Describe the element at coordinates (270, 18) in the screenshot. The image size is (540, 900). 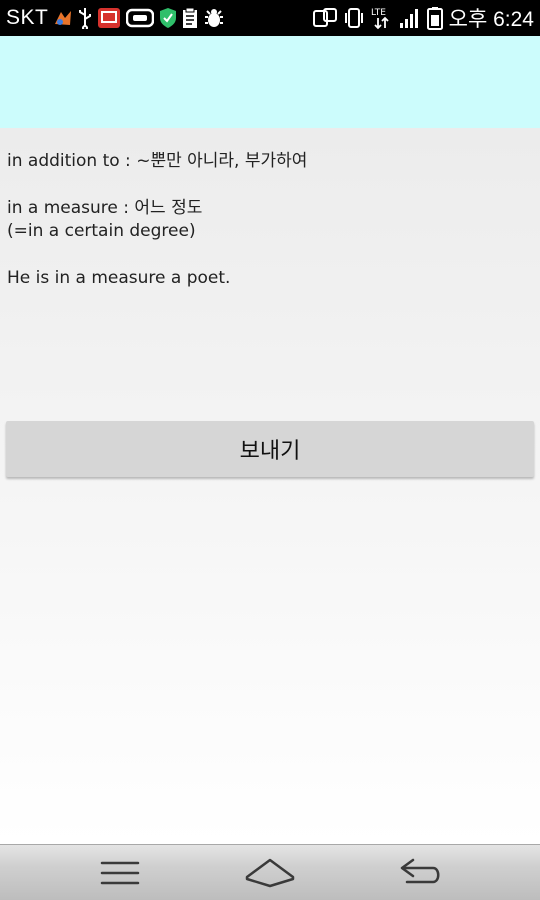
I see `status-bar: SKT LTE 오후 6:24` at that location.